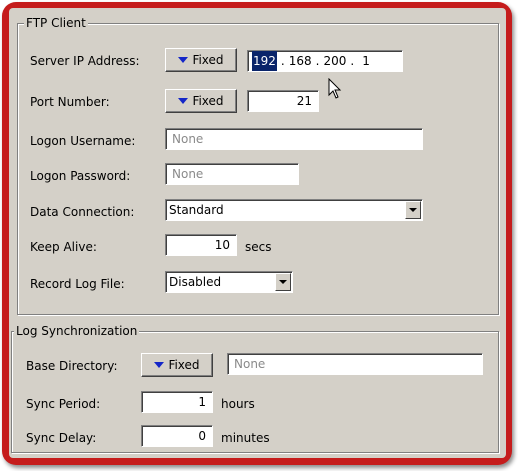 The image size is (518, 471). Describe the element at coordinates (364, 61) in the screenshot. I see `ip-octet-4: 1` at that location.